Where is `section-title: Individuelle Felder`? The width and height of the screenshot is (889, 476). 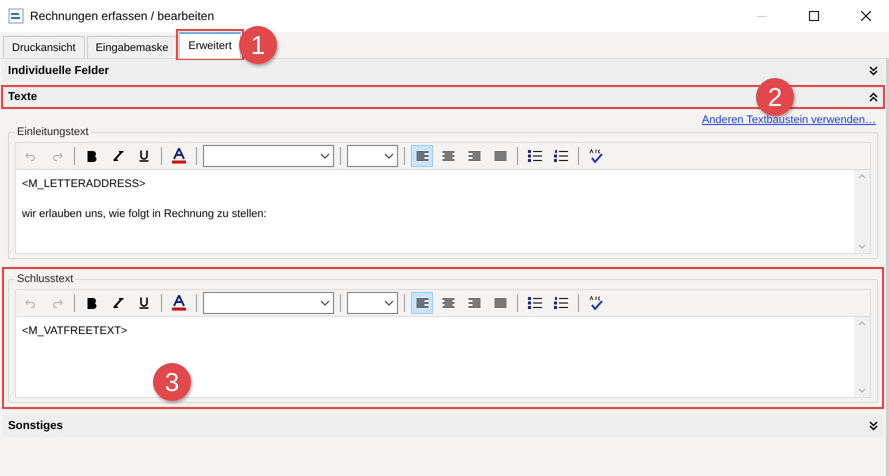
section-title: Individuelle Felder is located at coordinates (58, 71).